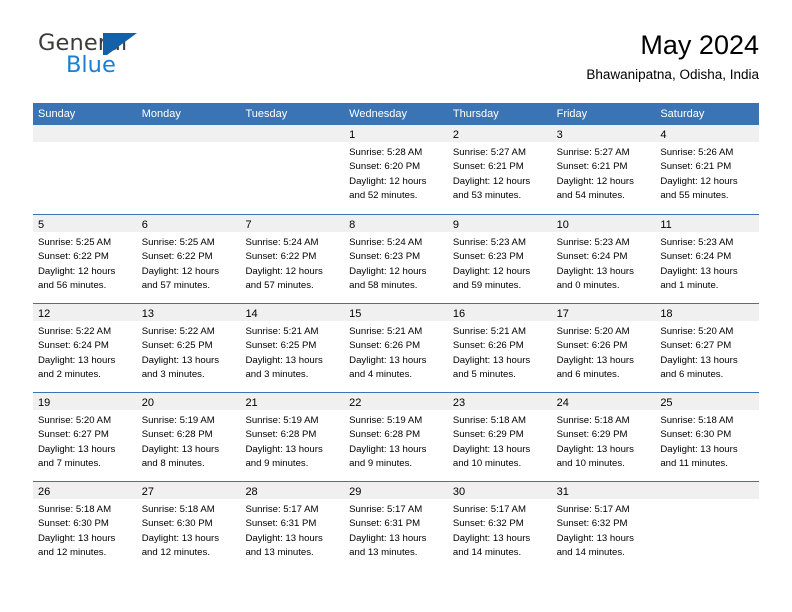 Image resolution: width=792 pixels, height=612 pixels. Describe the element at coordinates (189, 144) in the screenshot. I see `day-details` at that location.